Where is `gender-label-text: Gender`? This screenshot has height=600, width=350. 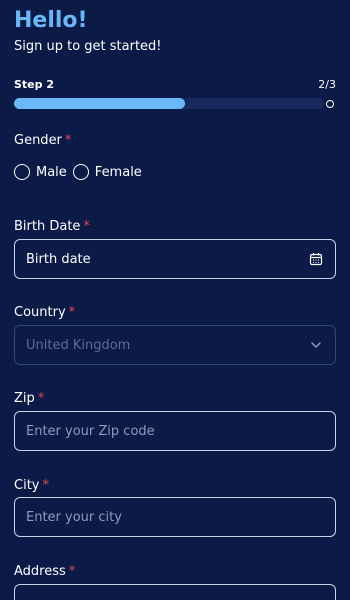 gender-label-text: Gender is located at coordinates (38, 140).